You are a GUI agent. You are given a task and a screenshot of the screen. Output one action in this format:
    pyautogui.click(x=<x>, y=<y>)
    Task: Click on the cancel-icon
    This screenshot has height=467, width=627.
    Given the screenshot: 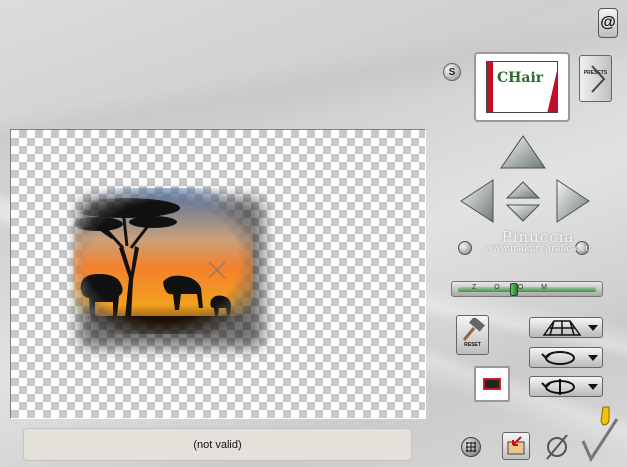 What is the action you would take?
    pyautogui.click(x=557, y=447)
    